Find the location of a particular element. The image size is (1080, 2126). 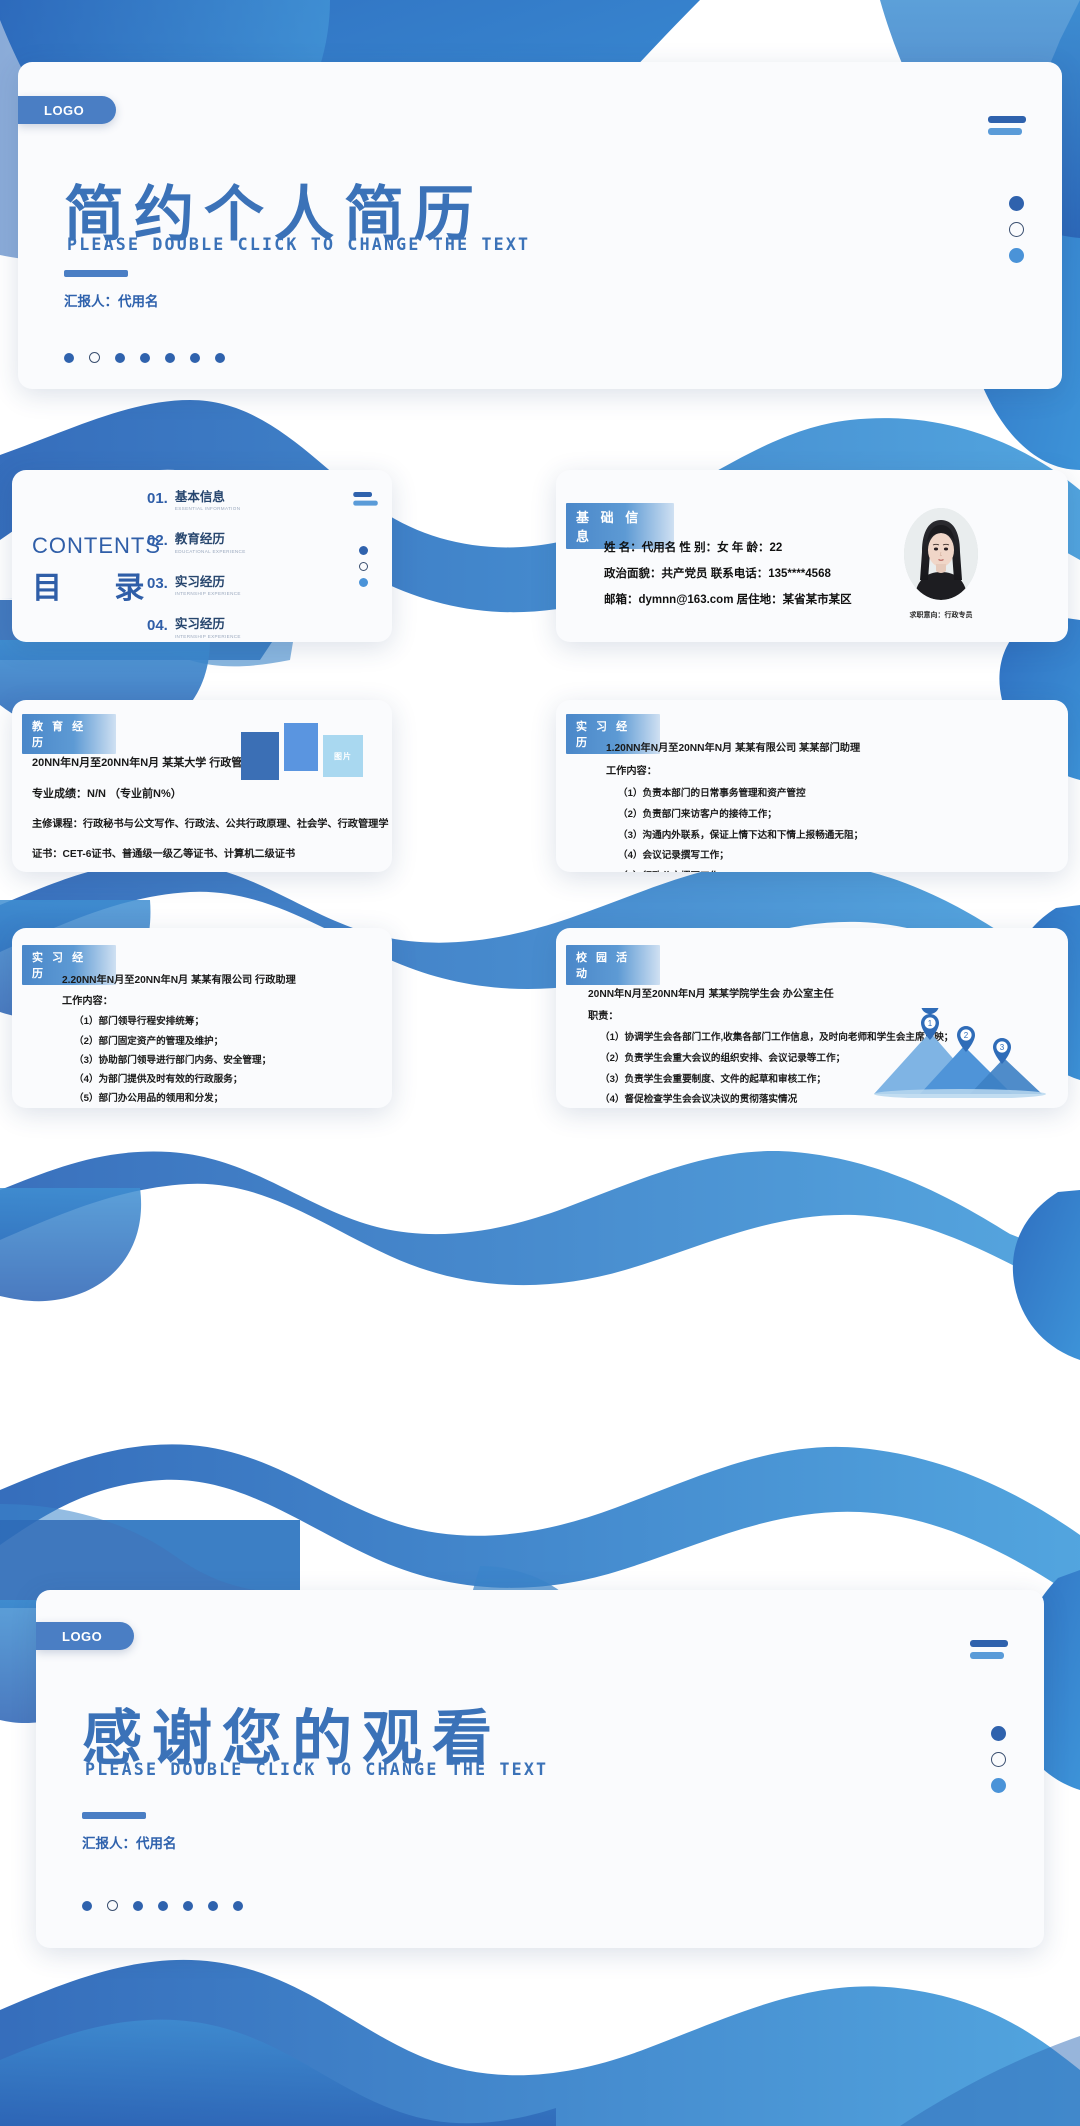

internship-1-item-4: （4）会议记录撰写工作； is located at coordinates (673, 856).